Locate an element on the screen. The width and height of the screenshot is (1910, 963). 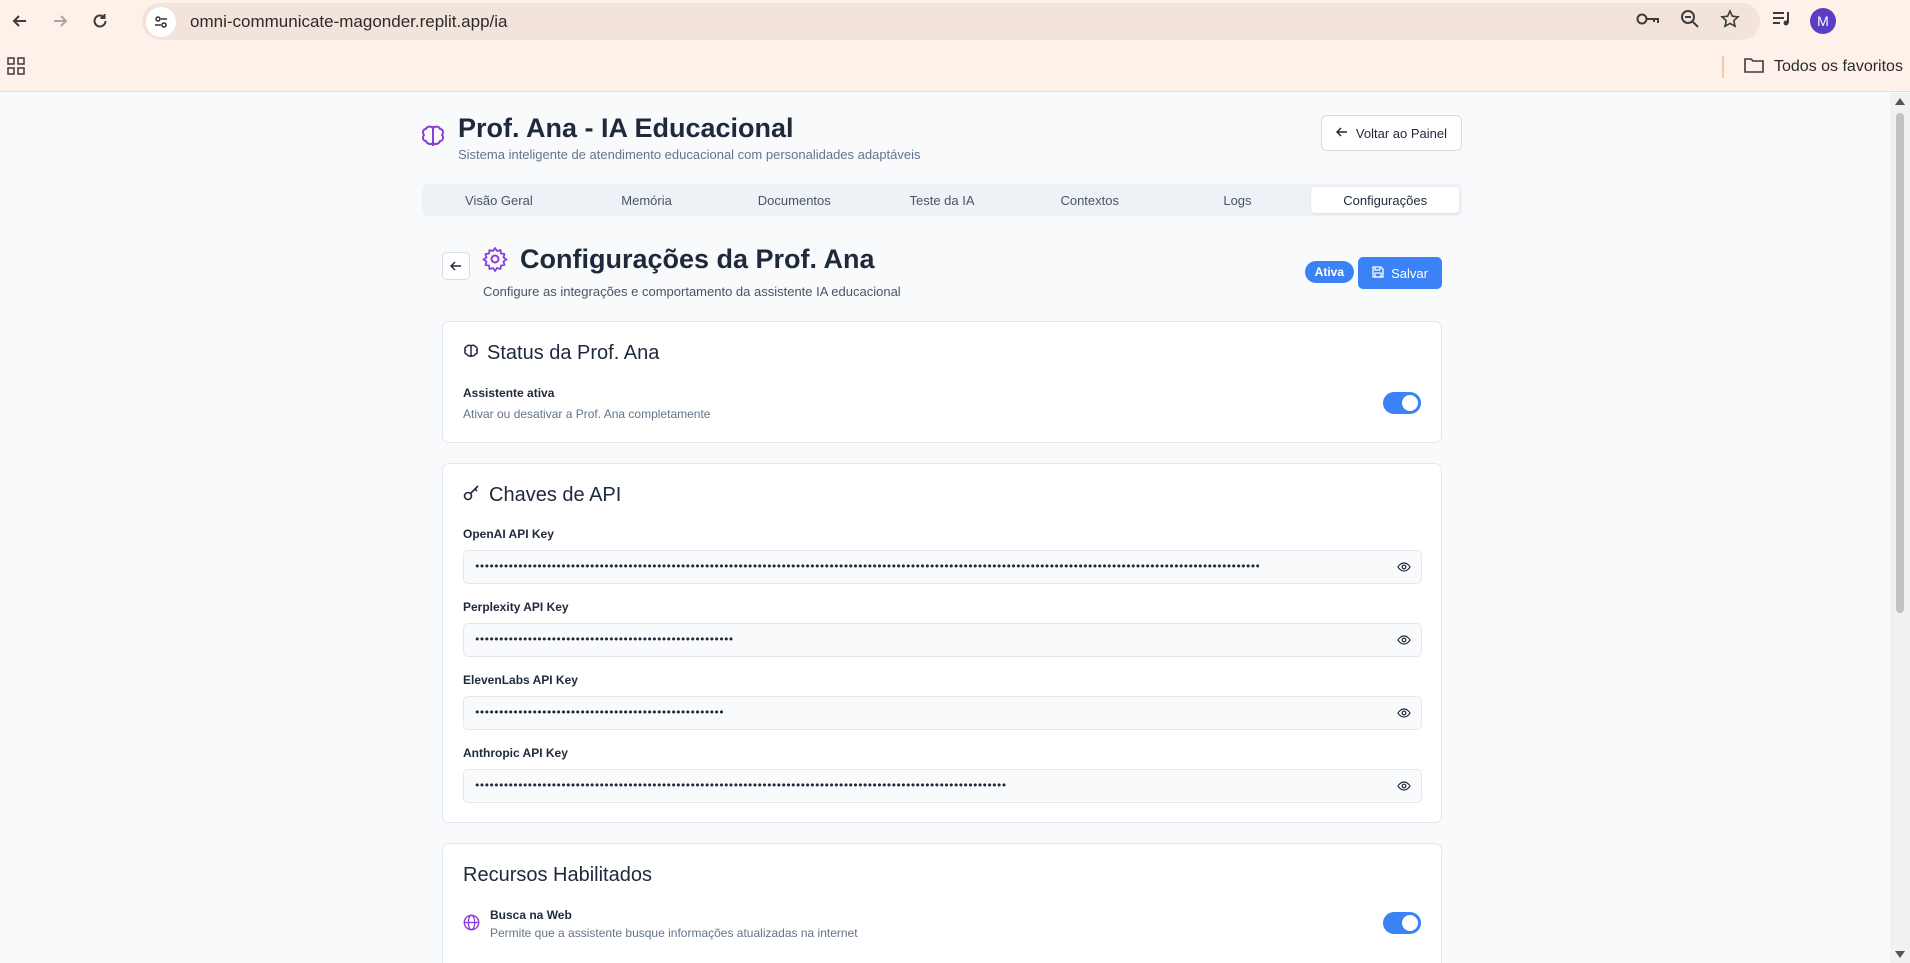
tab-documents: Documentos is located at coordinates (794, 200).